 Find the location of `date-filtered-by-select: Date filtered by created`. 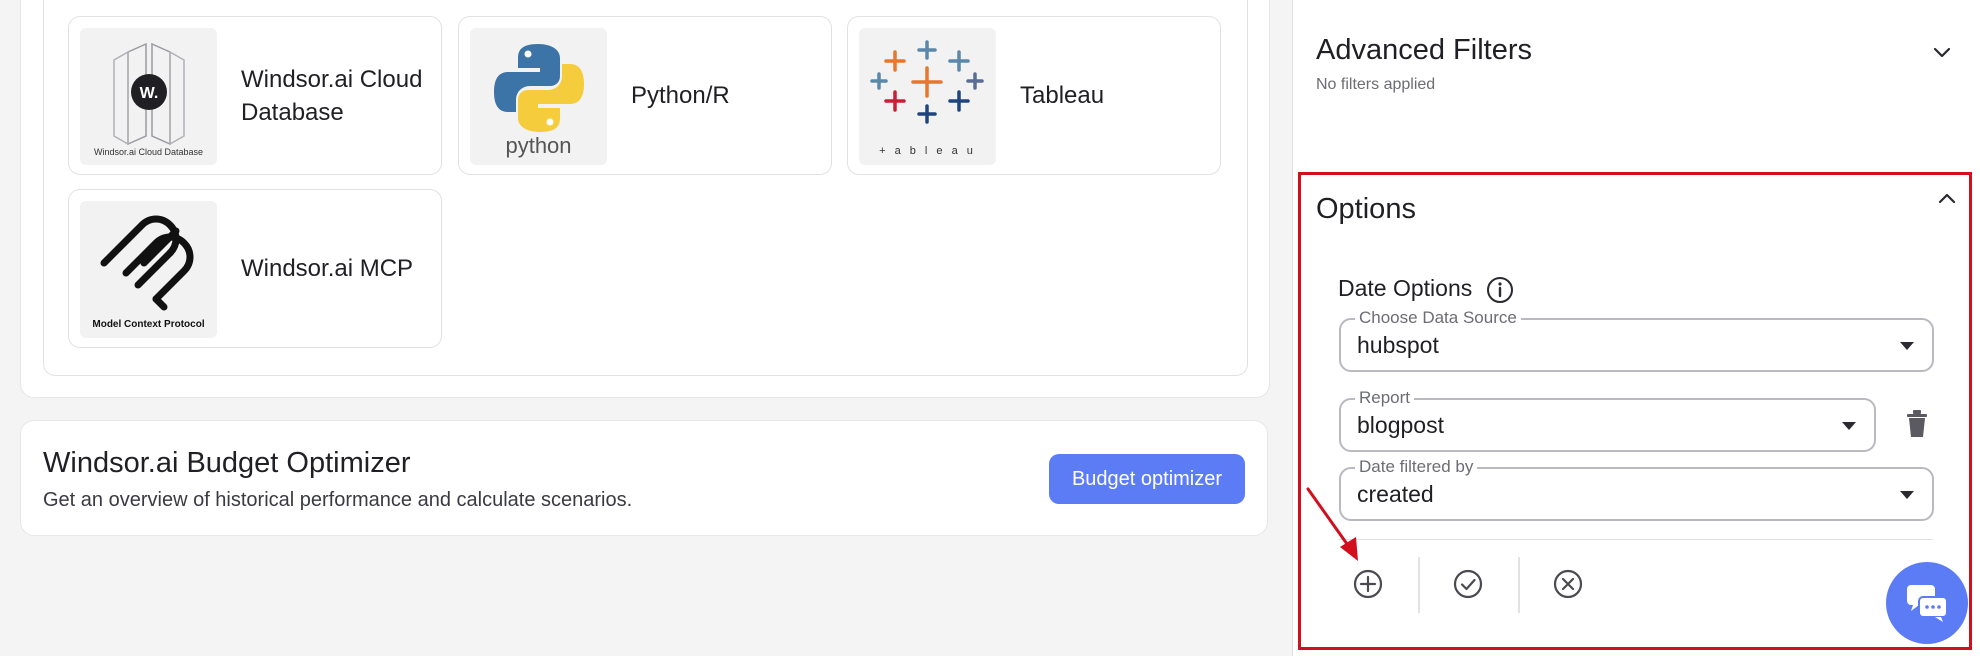

date-filtered-by-select: Date filtered by created is located at coordinates (1636, 489).